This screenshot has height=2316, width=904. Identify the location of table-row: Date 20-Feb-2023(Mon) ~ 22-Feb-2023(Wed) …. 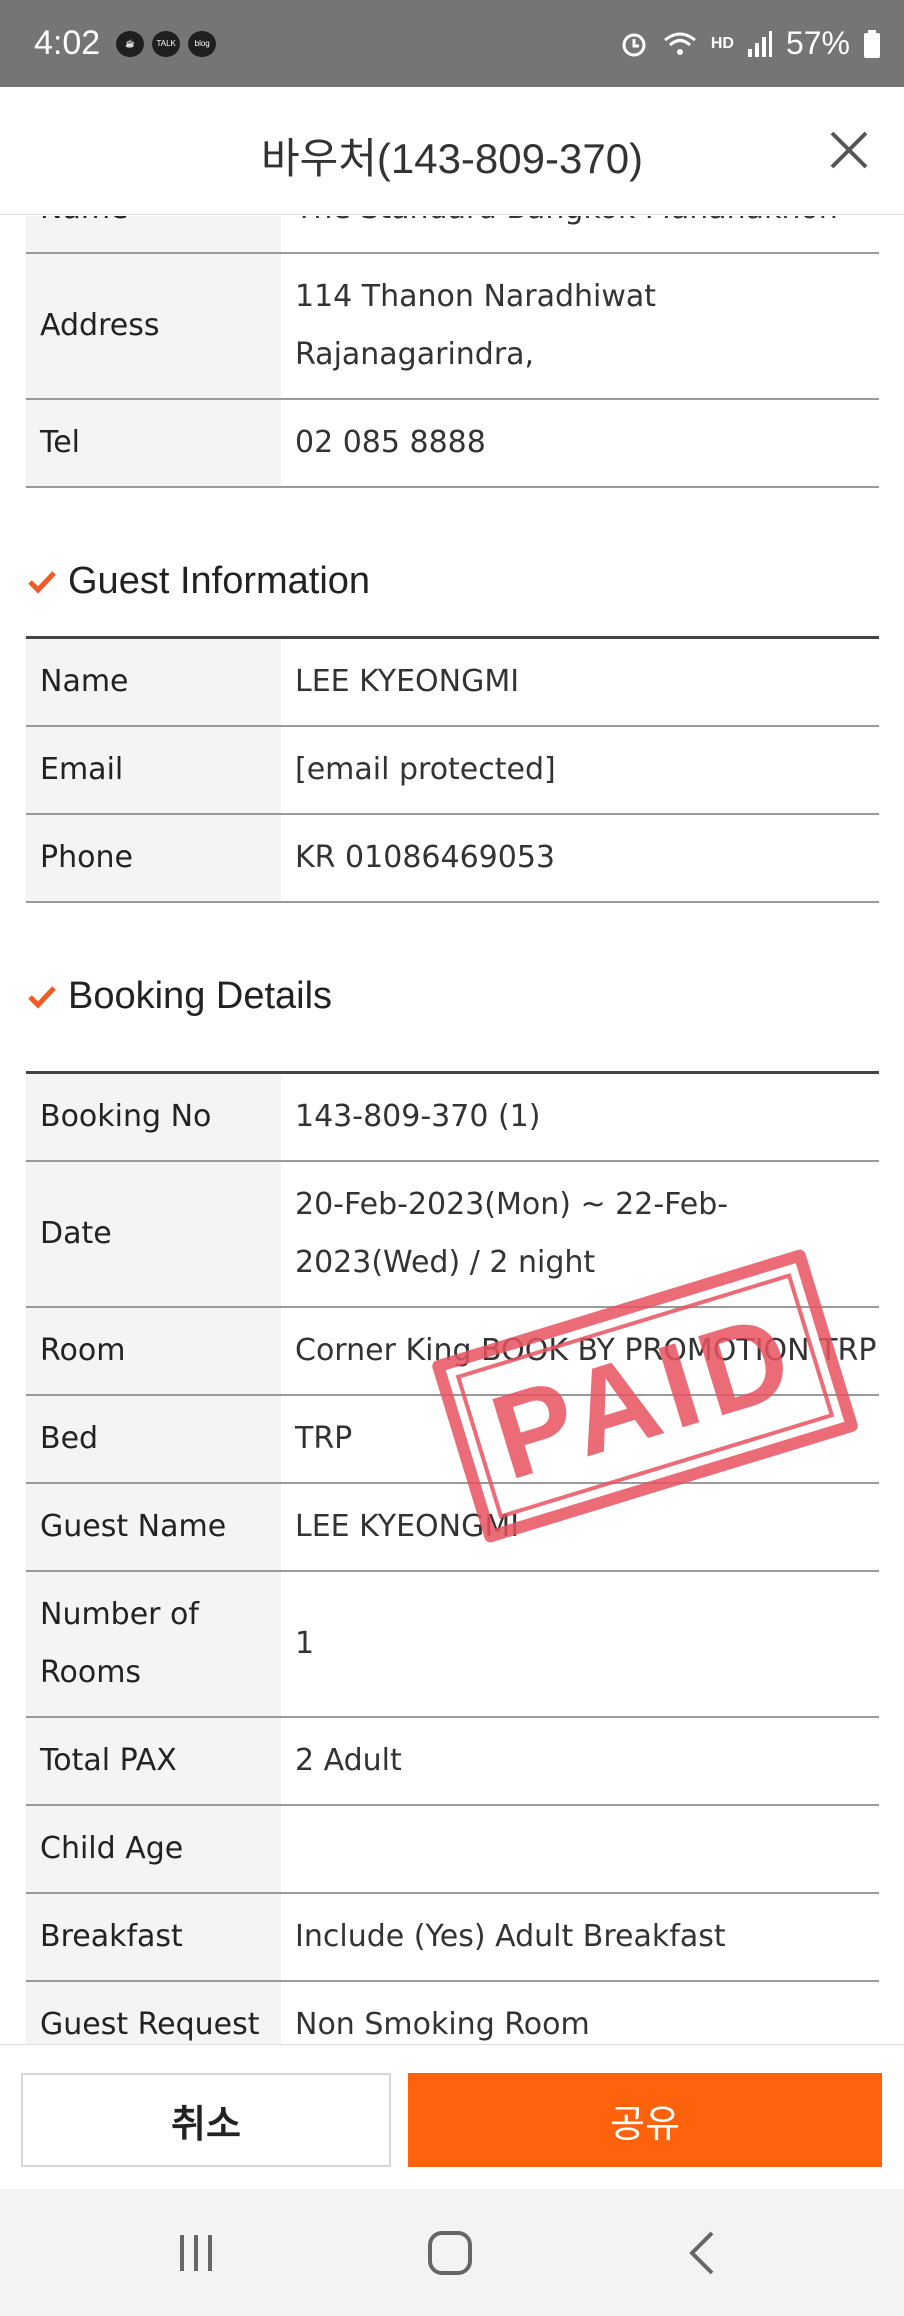
(452, 1234).